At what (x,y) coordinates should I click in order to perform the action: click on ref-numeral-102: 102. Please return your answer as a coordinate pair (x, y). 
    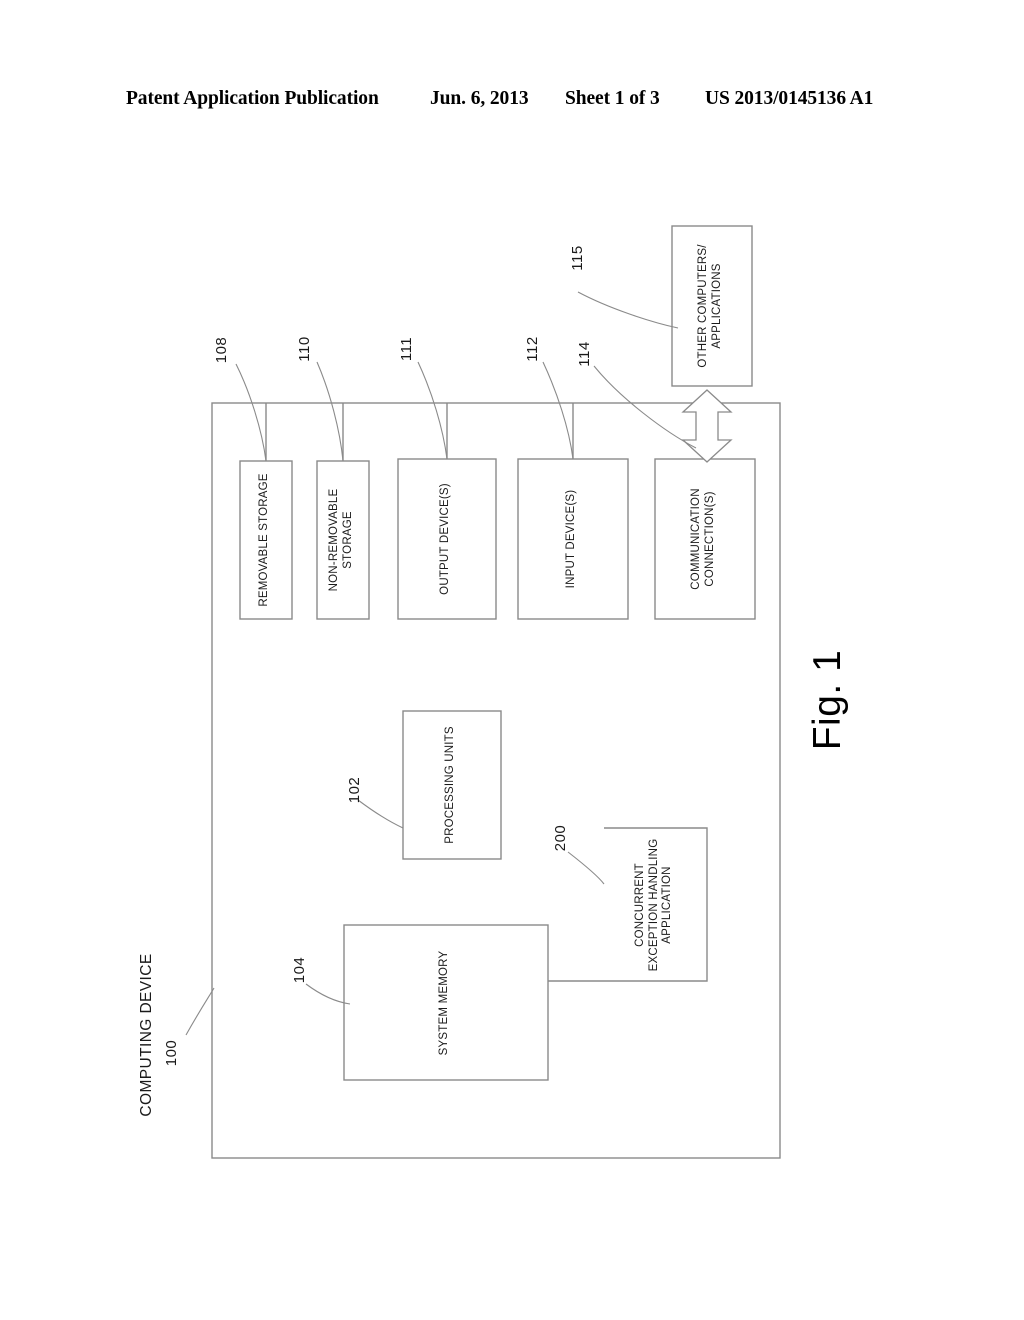
    Looking at the image, I should click on (354, 790).